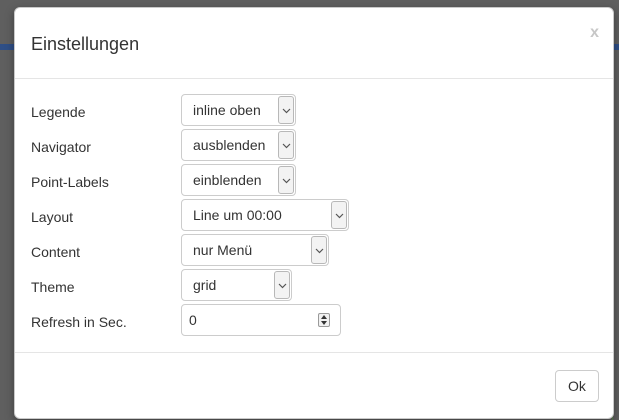 This screenshot has width=619, height=420. I want to click on setting-label: Navigator, so click(61, 147).